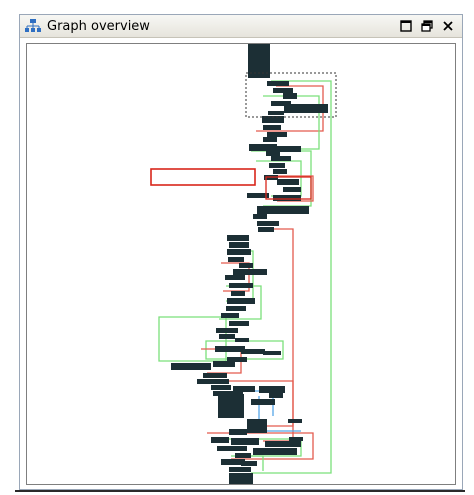 This screenshot has height=495, width=474. I want to click on close-icon, so click(448, 26).